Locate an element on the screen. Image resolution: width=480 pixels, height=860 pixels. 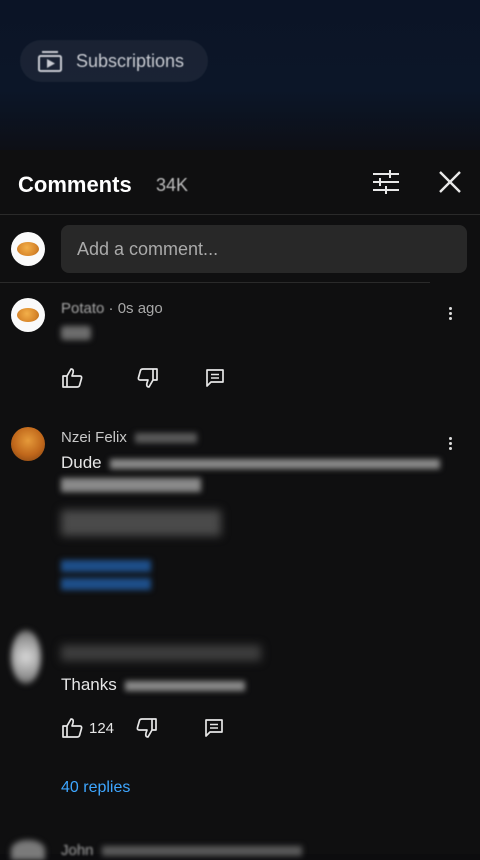
subscriptions-chip: Subscriptions is located at coordinates (114, 61).